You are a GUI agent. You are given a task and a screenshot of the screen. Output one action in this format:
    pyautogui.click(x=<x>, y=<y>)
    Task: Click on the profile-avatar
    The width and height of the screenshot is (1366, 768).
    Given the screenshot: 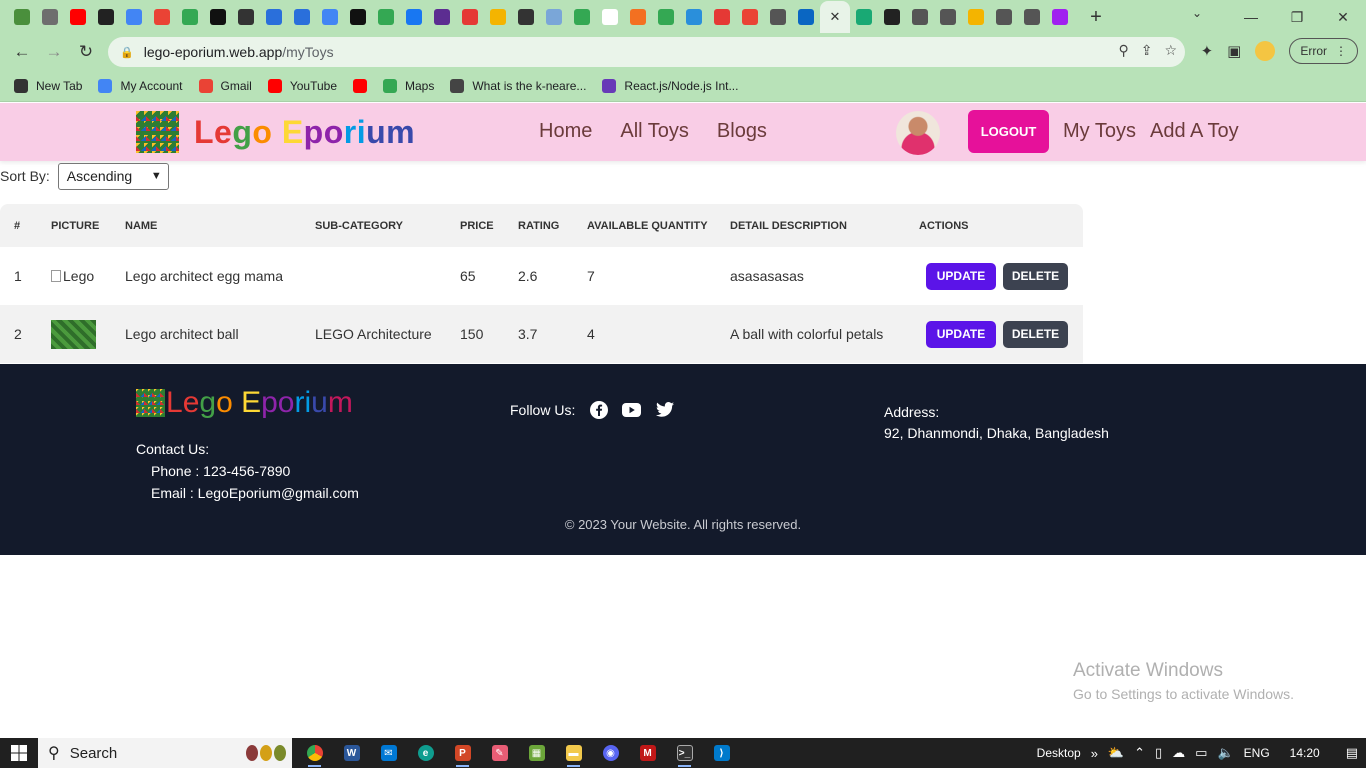 What is the action you would take?
    pyautogui.click(x=1265, y=51)
    